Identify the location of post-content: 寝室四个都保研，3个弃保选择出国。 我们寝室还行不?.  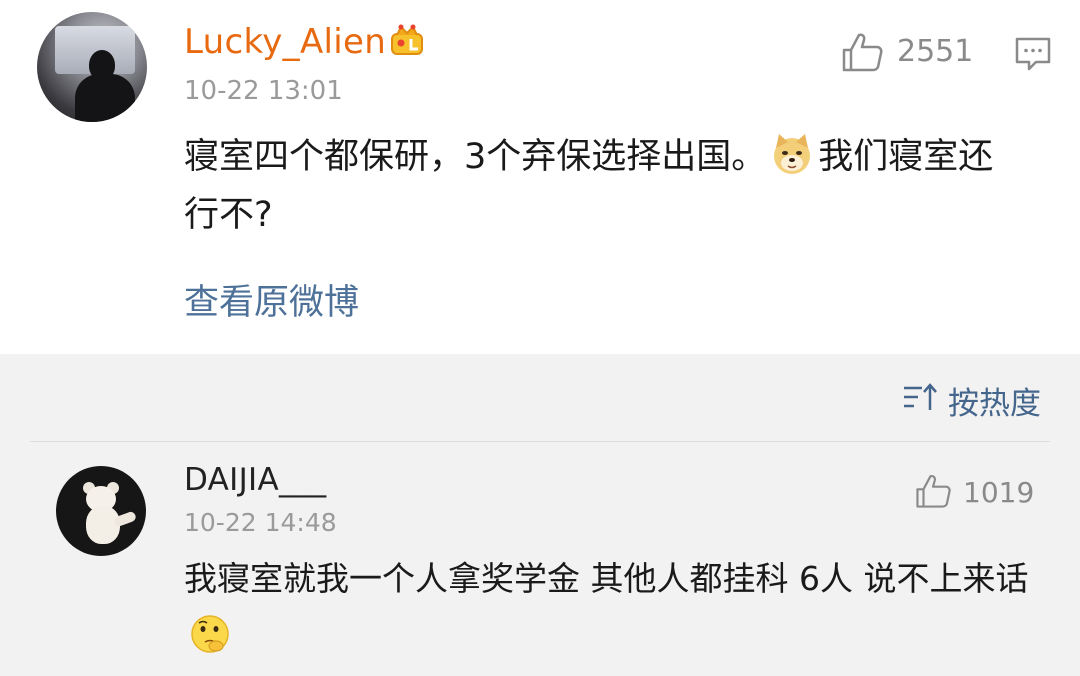
(604, 186).